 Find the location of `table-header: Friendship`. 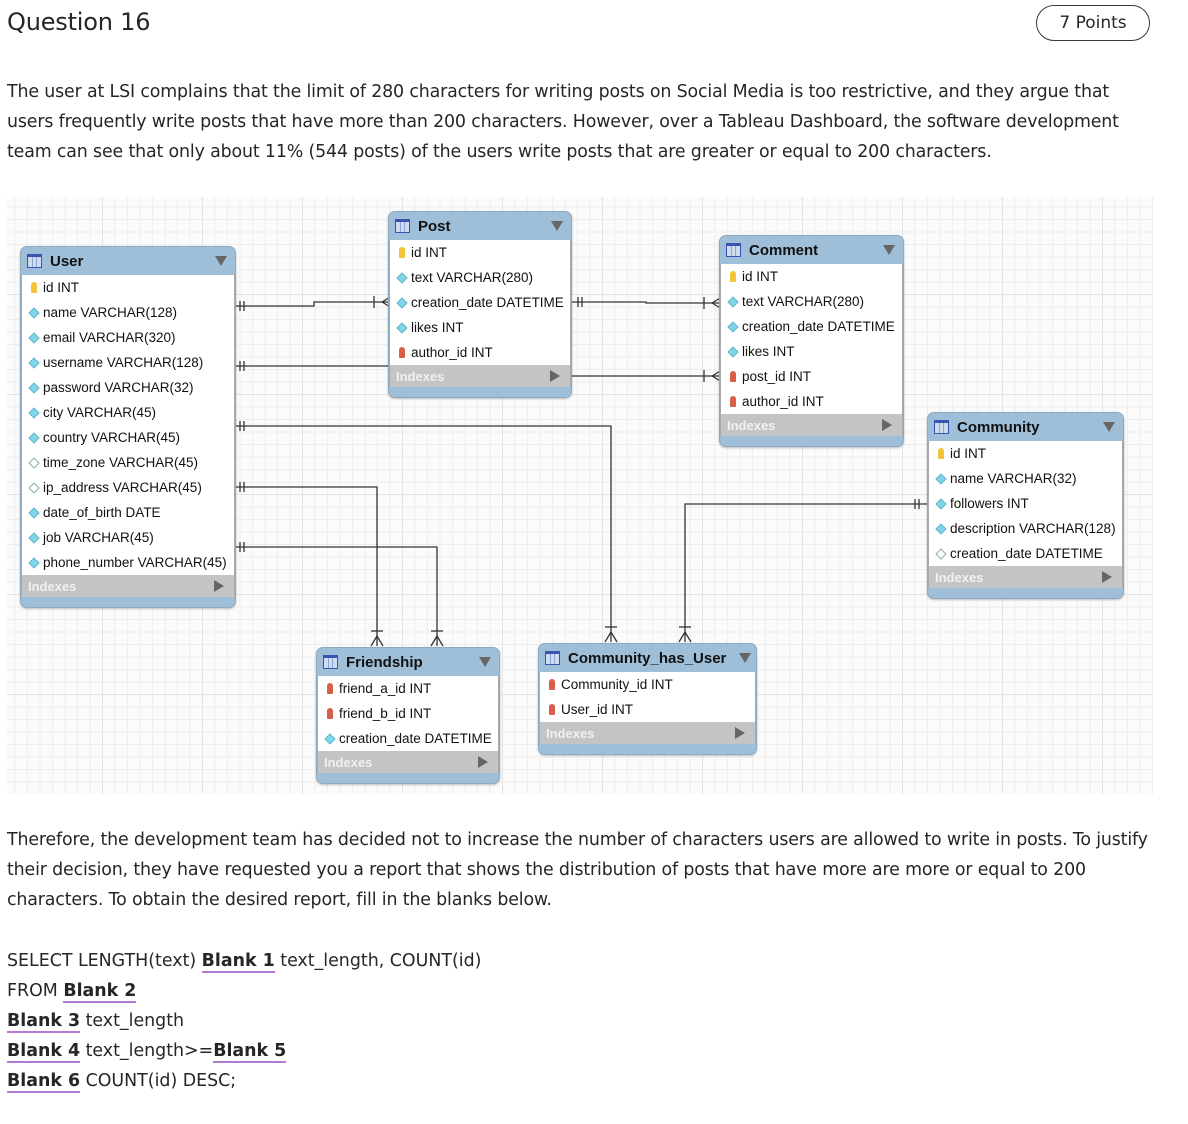

table-header: Friendship is located at coordinates (408, 662).